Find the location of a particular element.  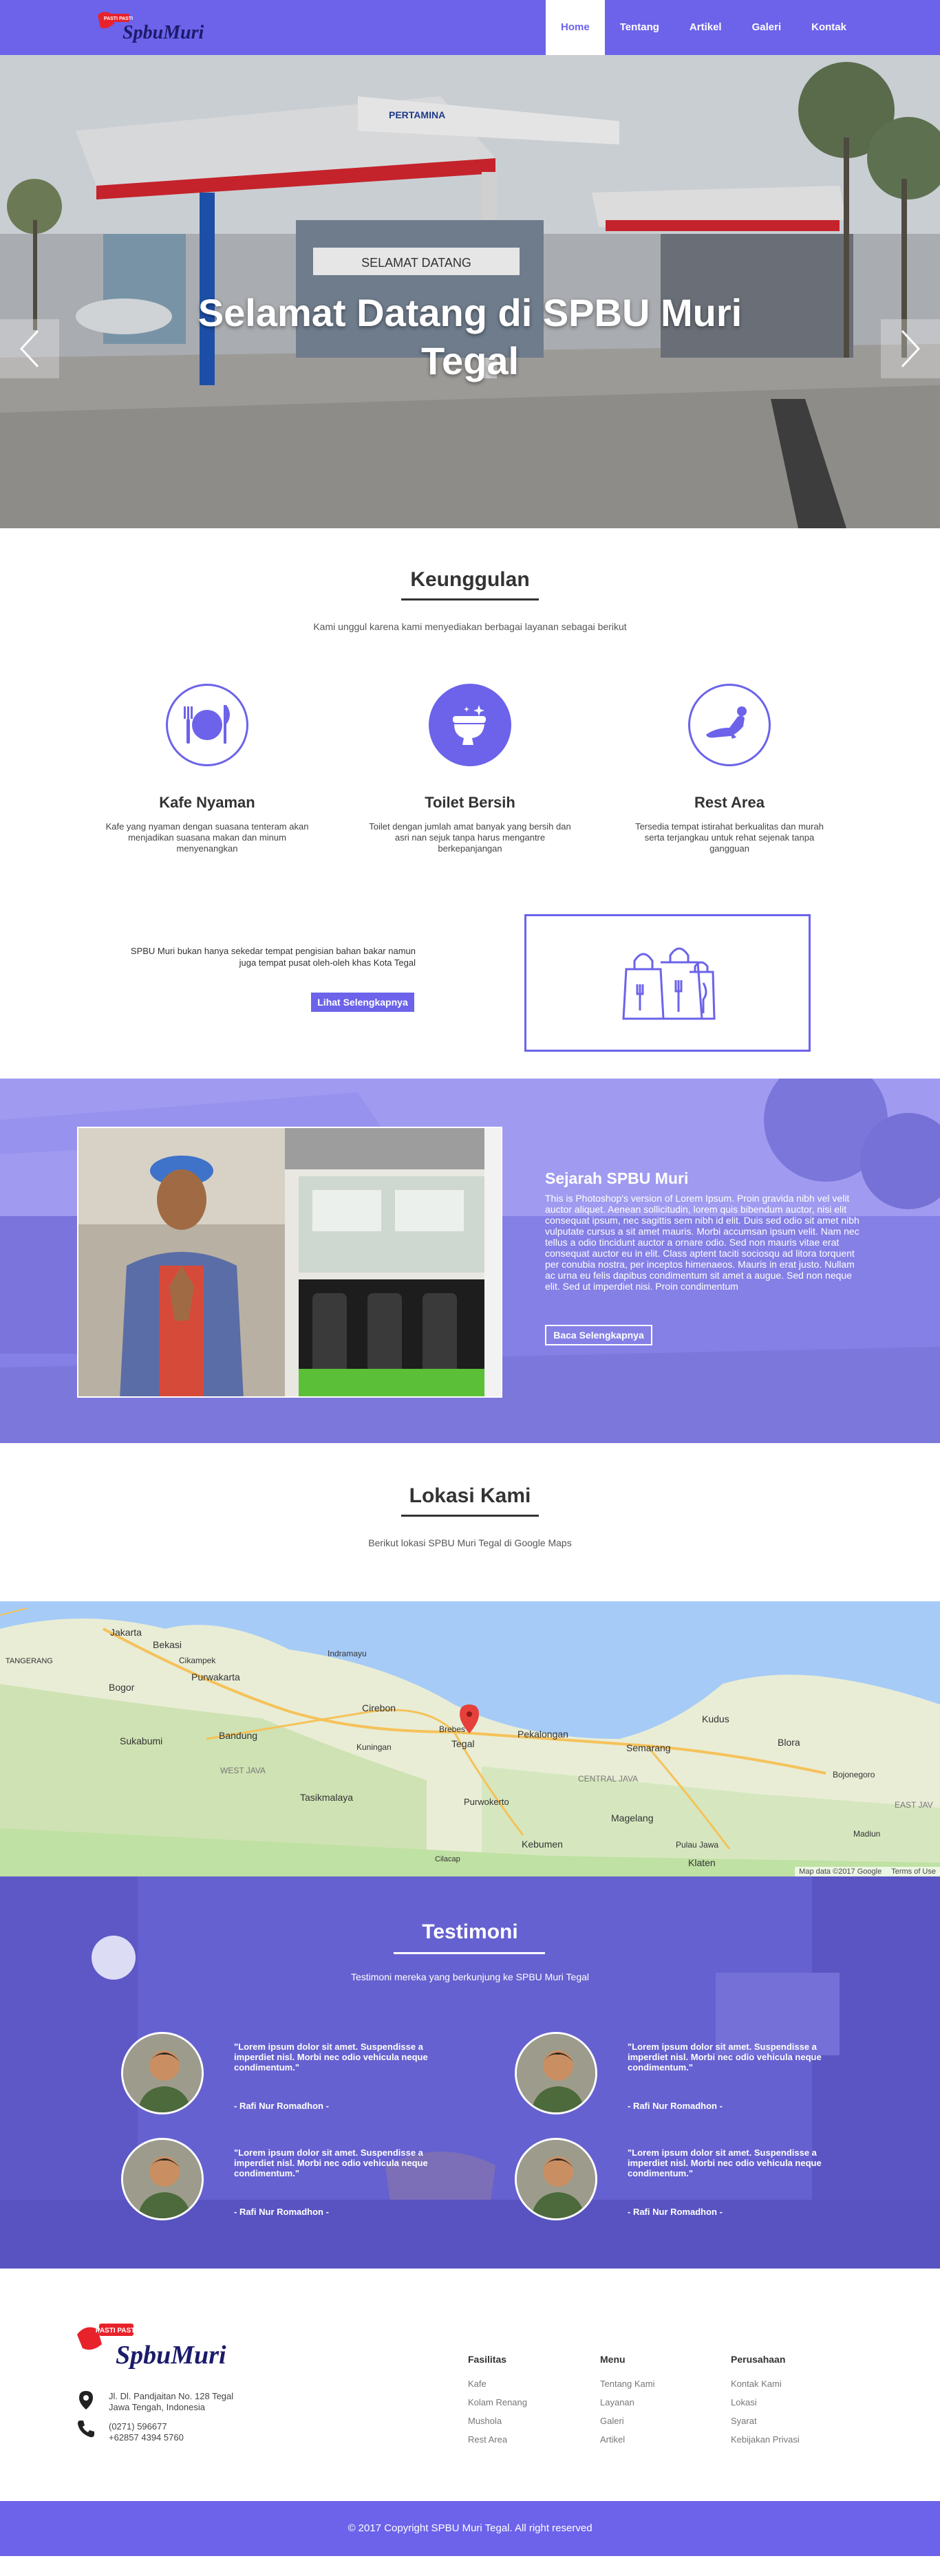

slider-prev-button is located at coordinates (29, 348).